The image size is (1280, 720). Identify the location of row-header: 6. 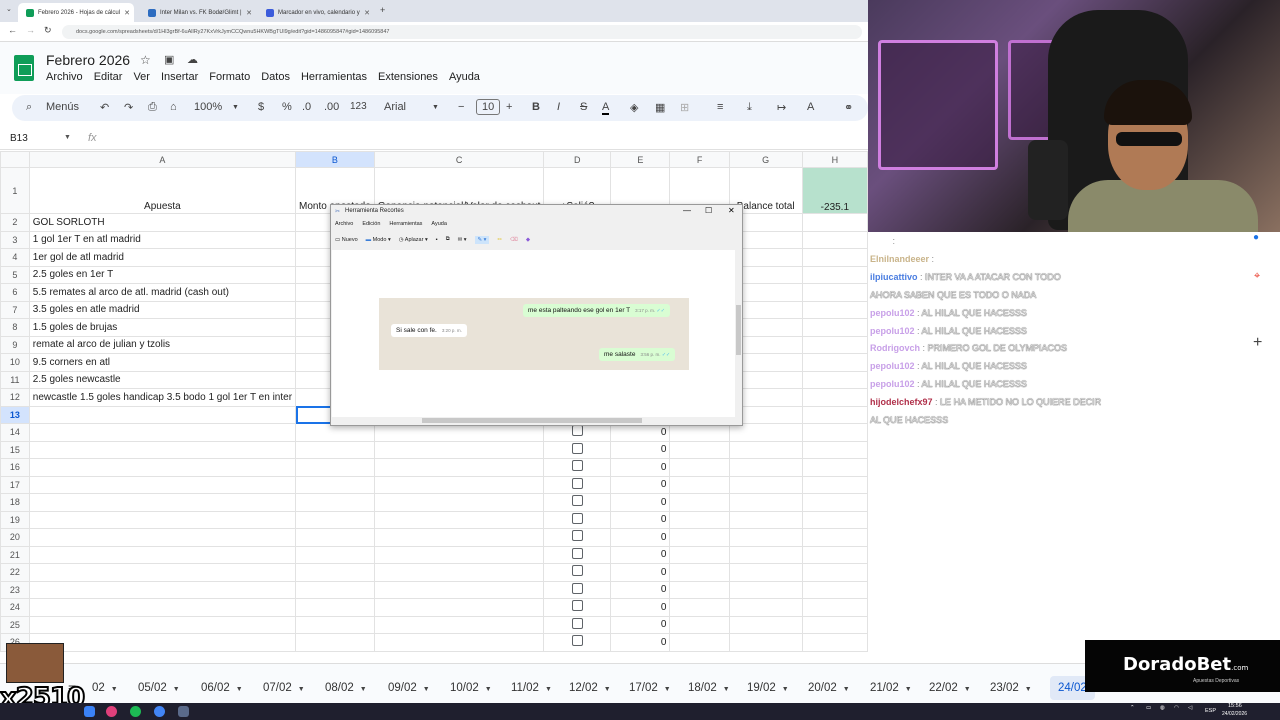
(15, 292).